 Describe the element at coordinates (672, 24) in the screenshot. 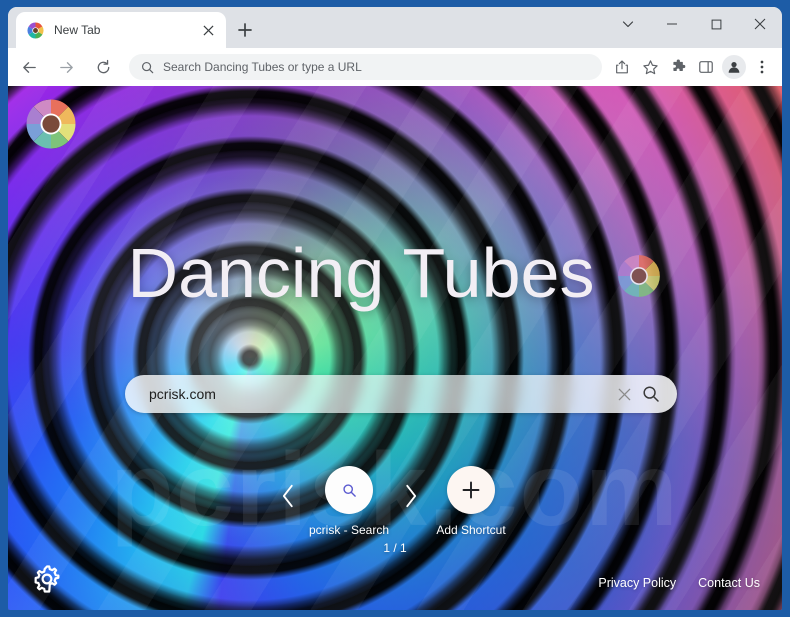

I see `minimize-icon` at that location.